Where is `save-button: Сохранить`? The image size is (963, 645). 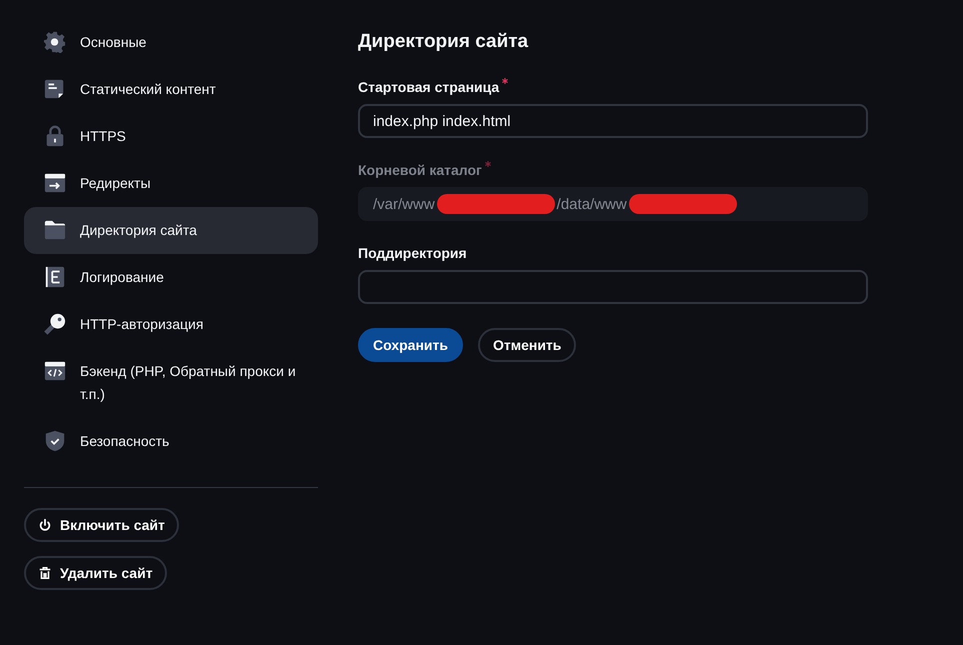
save-button: Сохранить is located at coordinates (410, 345).